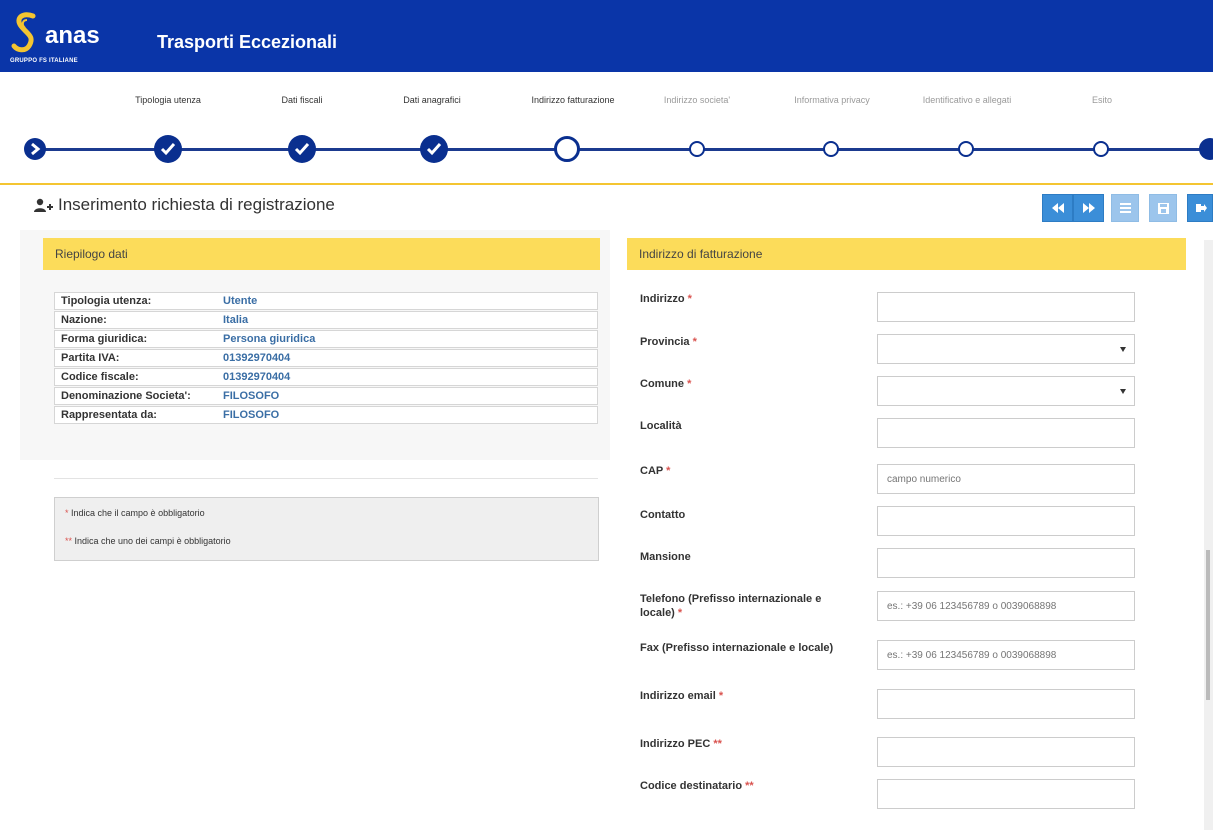 The image size is (1213, 830). Describe the element at coordinates (1006, 521) in the screenshot. I see `contatto-input` at that location.